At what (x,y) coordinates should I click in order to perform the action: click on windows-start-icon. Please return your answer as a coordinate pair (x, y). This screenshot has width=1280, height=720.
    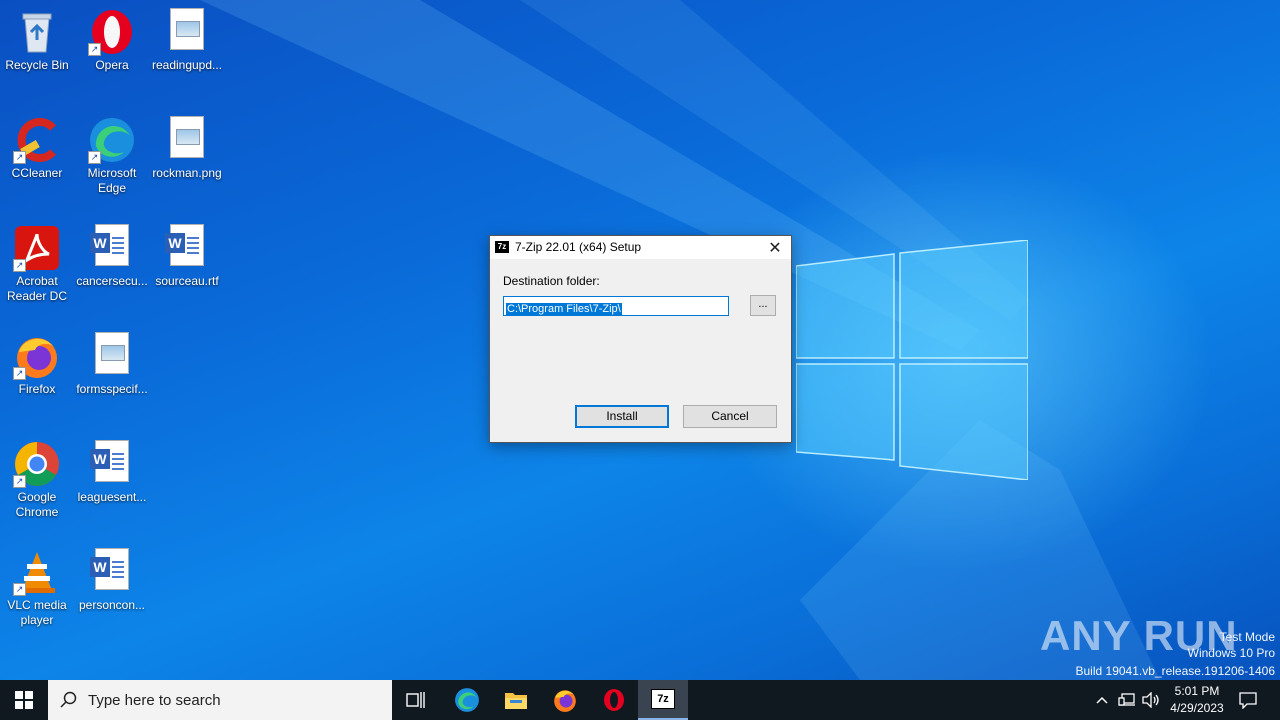
    Looking at the image, I should click on (24, 700).